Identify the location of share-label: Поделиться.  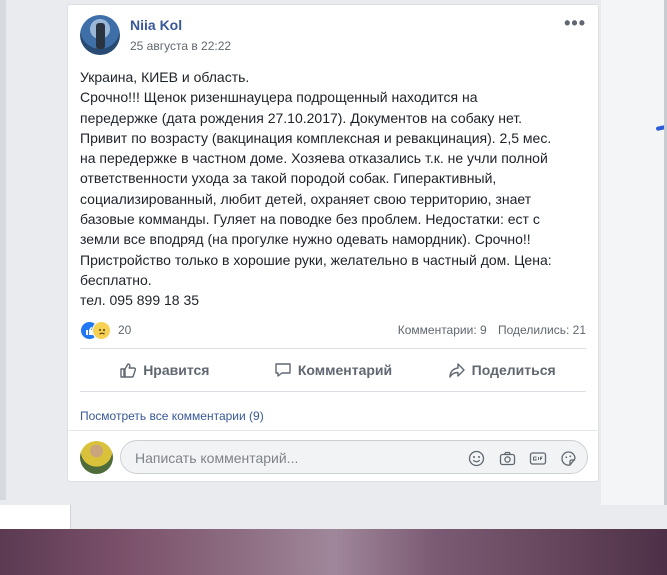
(513, 370).